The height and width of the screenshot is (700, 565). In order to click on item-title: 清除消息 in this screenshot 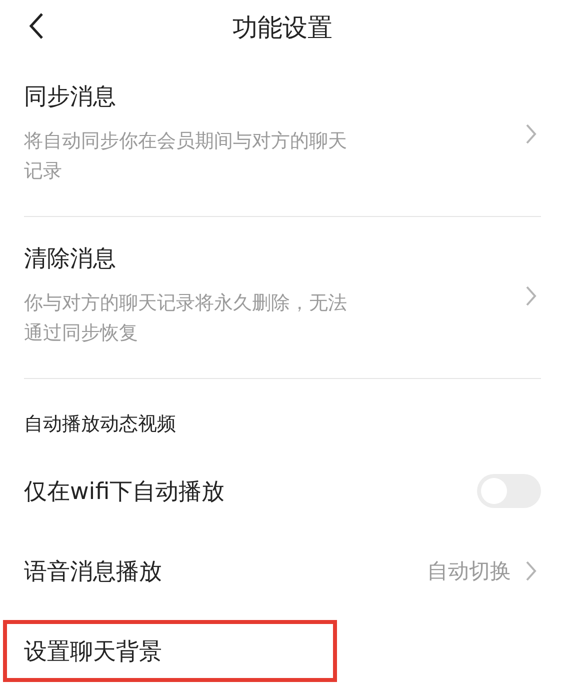, I will do `click(70, 259)`.